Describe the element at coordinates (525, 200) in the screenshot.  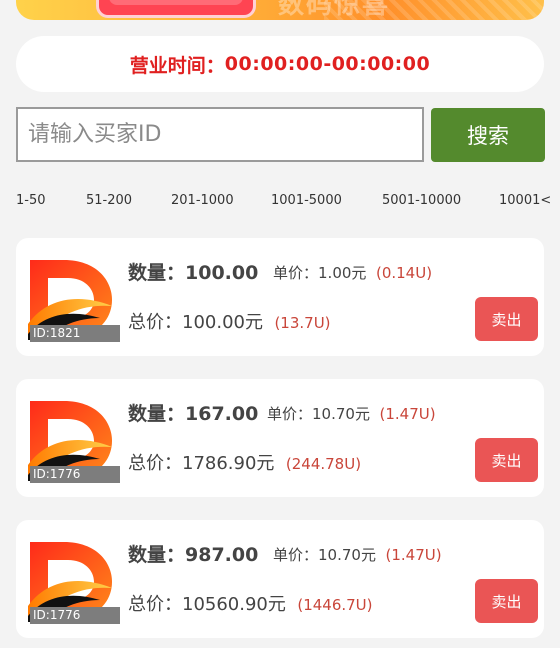
I see `range-tab-10001-plus: 10001<` at that location.